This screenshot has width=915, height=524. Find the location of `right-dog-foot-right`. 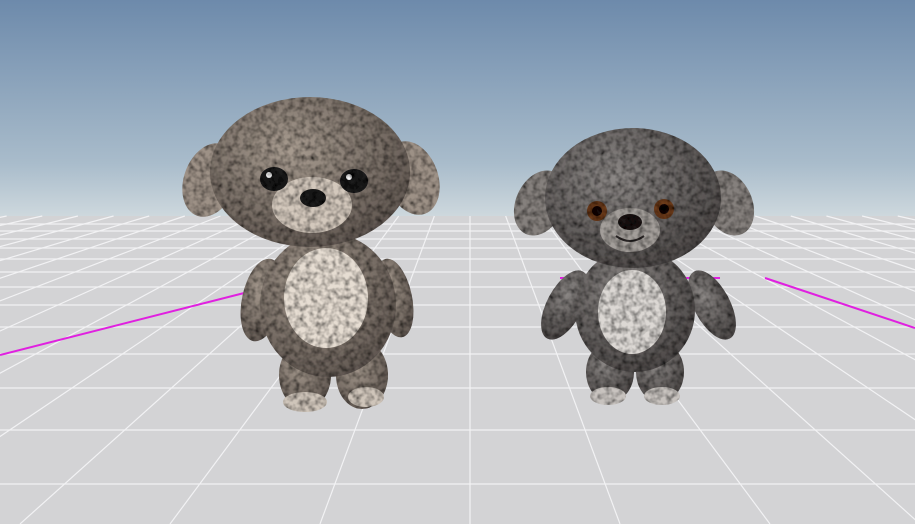

right-dog-foot-right is located at coordinates (662, 396).